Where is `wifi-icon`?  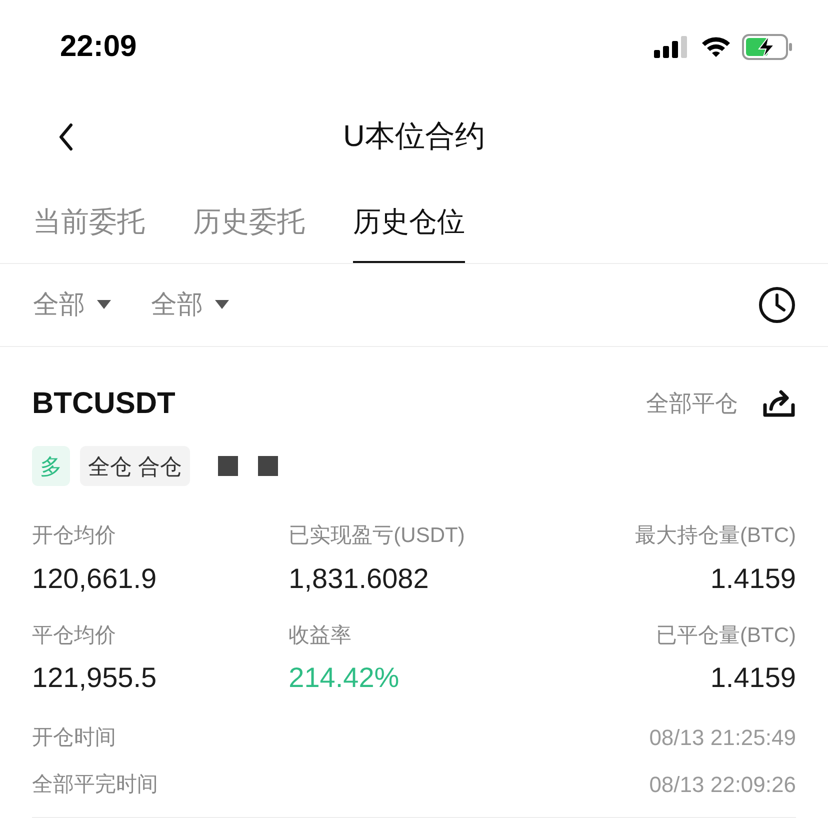
wifi-icon is located at coordinates (716, 46).